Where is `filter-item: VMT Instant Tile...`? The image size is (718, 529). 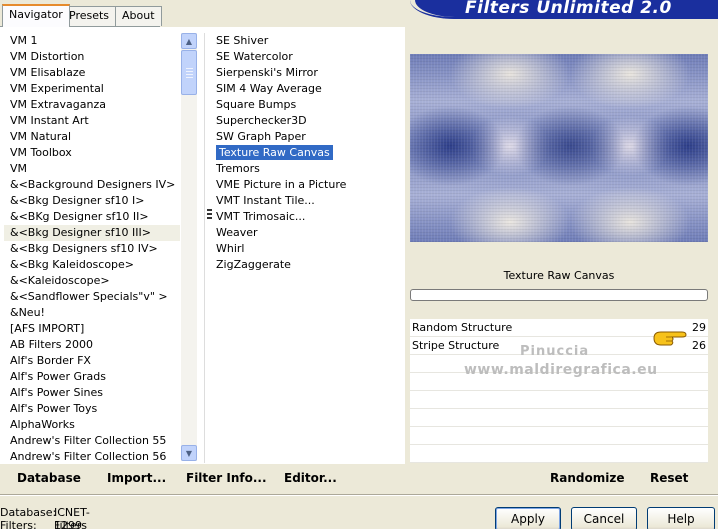
filter-item: VMT Instant Tile... is located at coordinates (307, 201).